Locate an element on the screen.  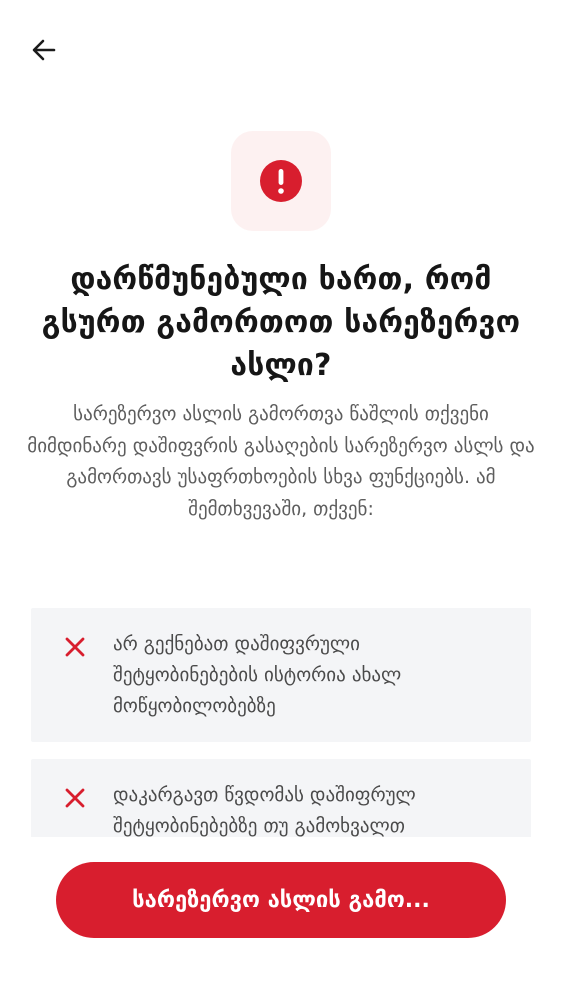
arrow-left-icon is located at coordinates (44, 50).